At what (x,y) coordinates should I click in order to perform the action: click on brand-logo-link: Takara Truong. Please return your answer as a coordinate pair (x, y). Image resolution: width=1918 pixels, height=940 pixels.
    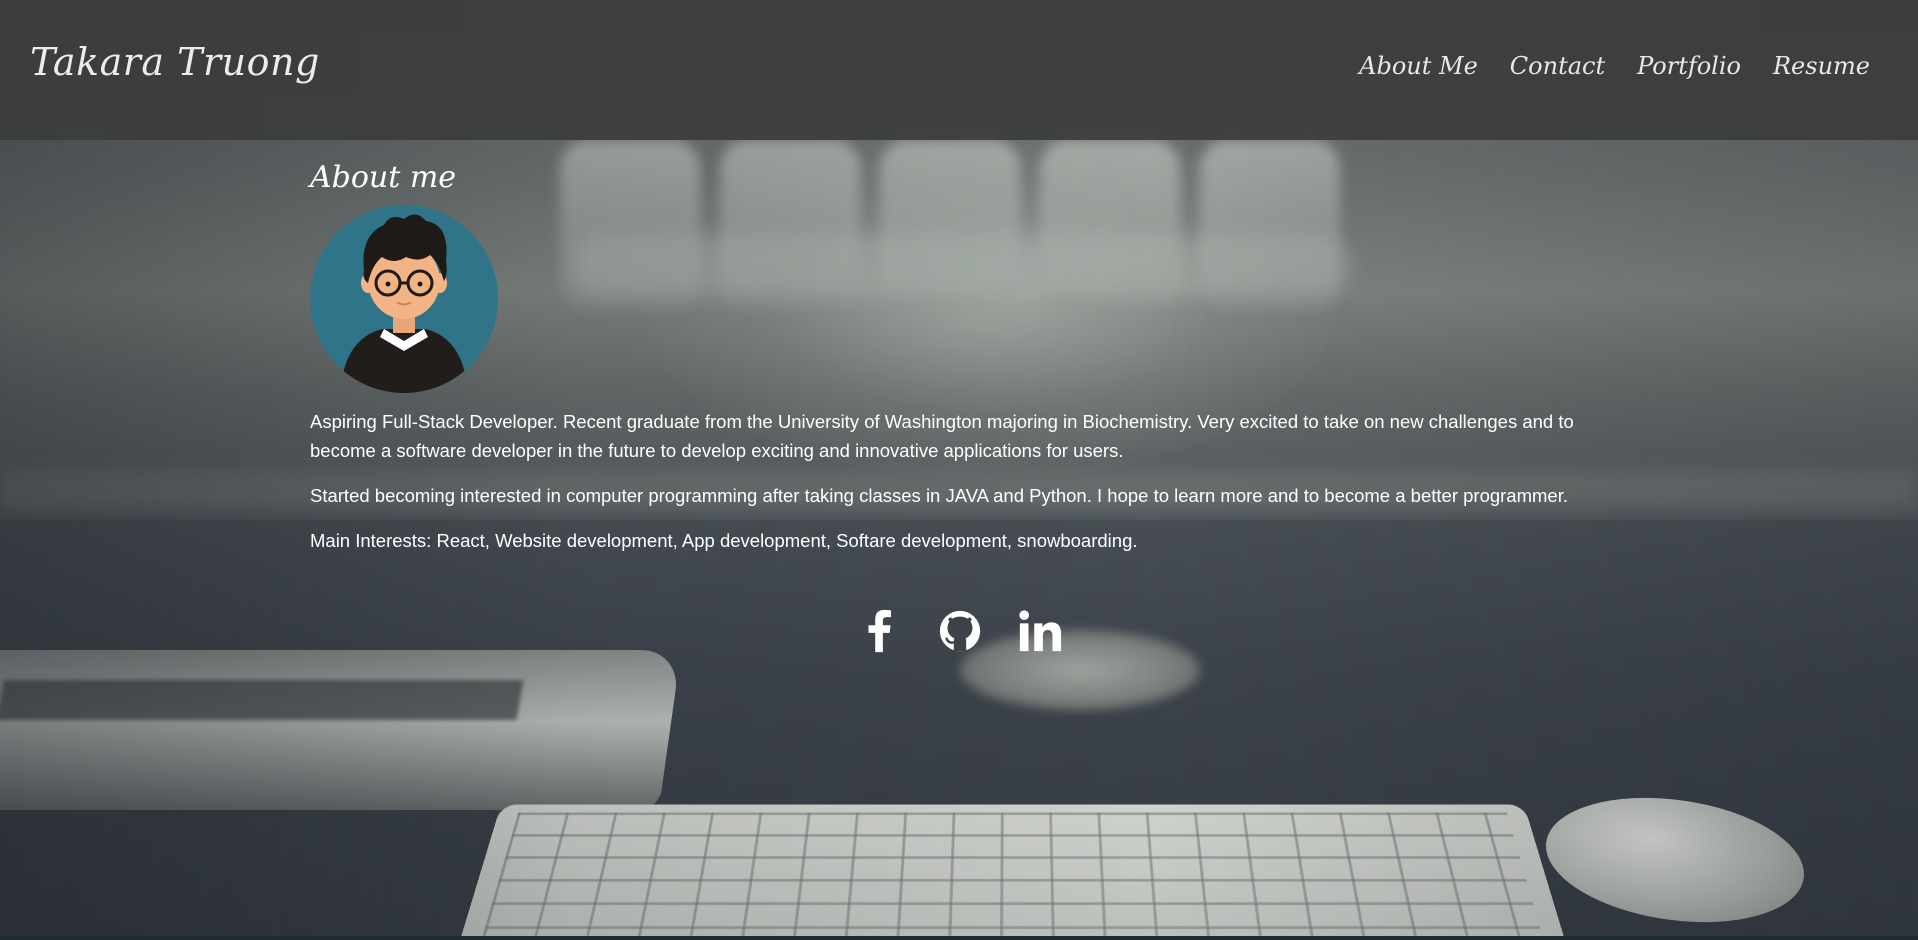
    Looking at the image, I should click on (175, 62).